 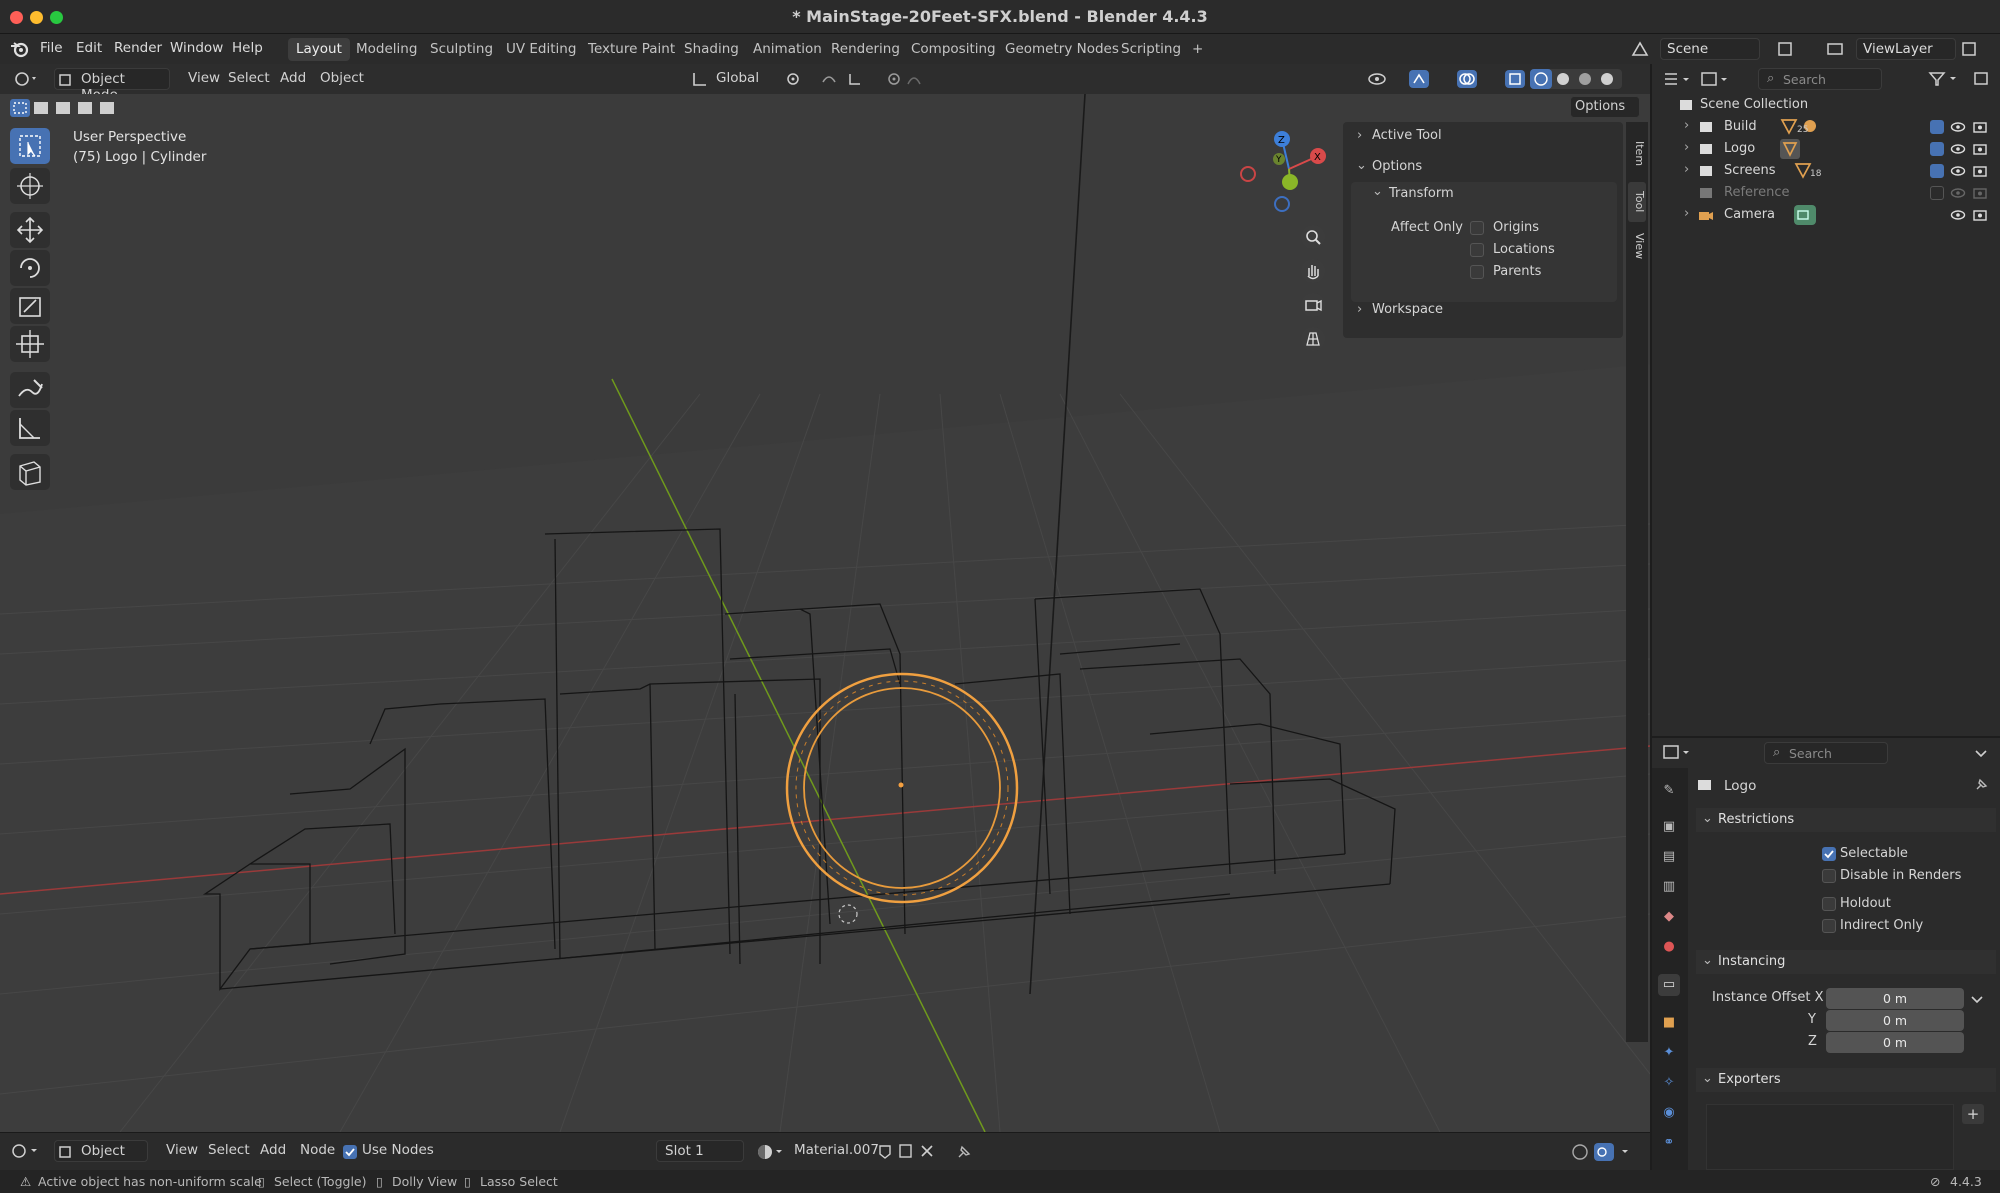 I want to click on logo-include-checkbox, so click(x=1937, y=149).